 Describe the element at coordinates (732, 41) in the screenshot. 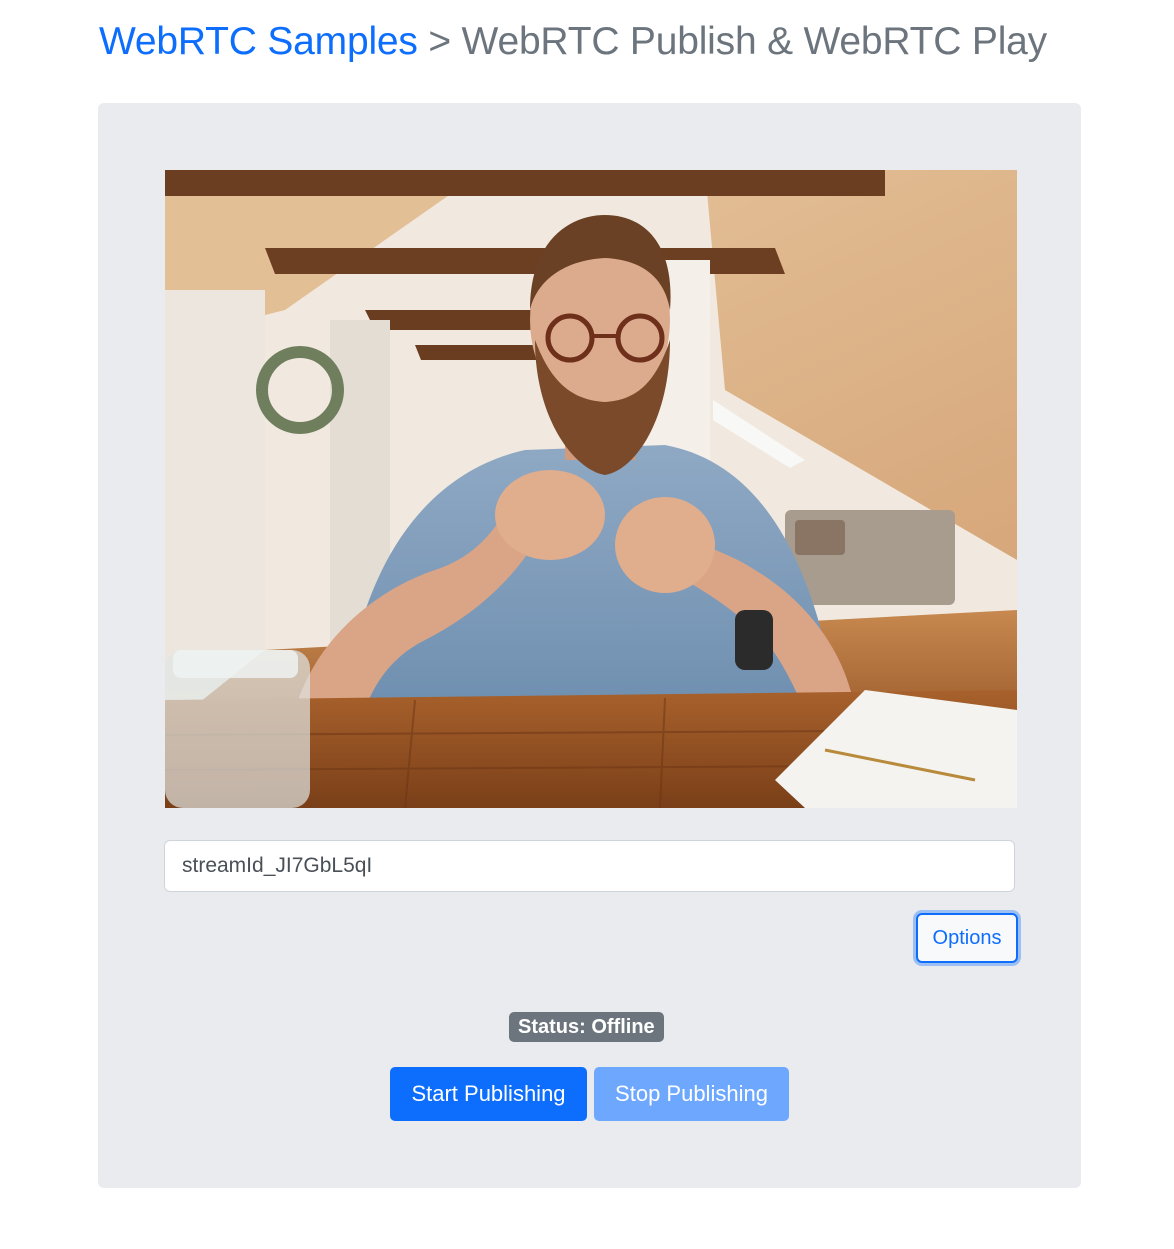

I see `breadcrumb-current: > WebRTC Publish & WebRTC Play` at that location.